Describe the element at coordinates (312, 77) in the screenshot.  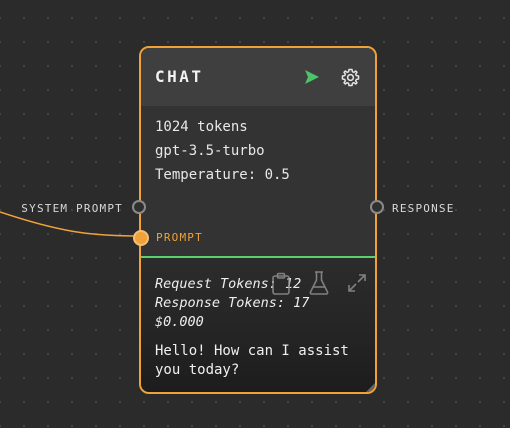
I see `send-icon` at that location.